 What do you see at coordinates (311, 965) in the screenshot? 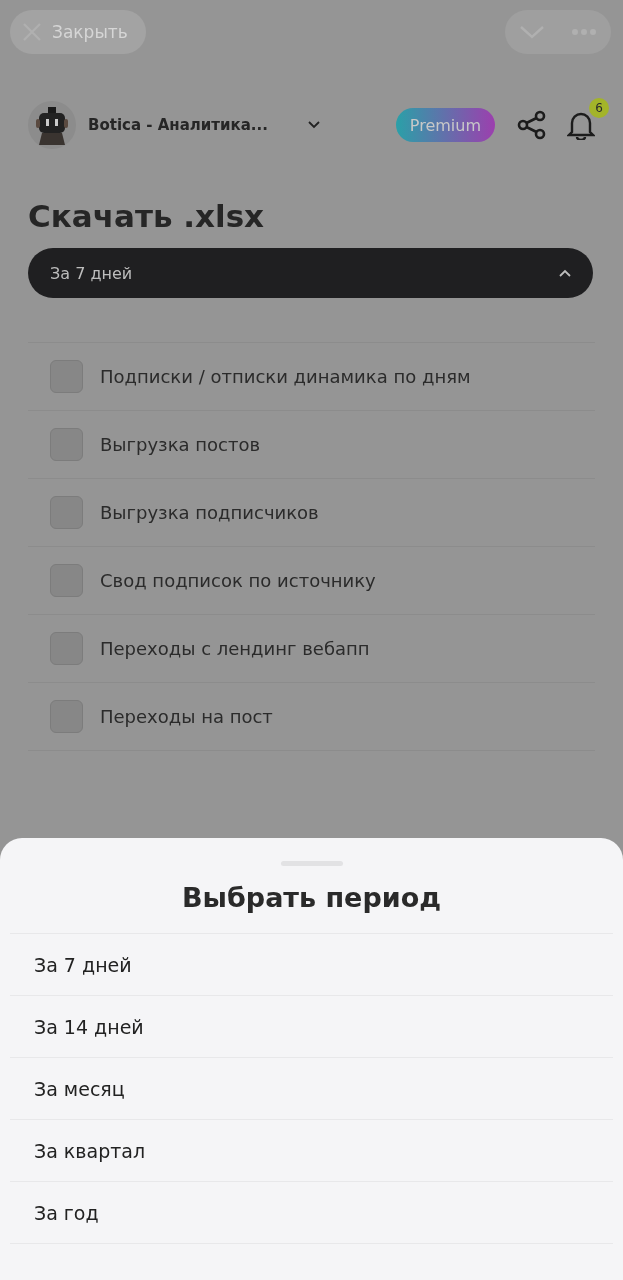
I see `period-option: За 7 дней` at bounding box center [311, 965].